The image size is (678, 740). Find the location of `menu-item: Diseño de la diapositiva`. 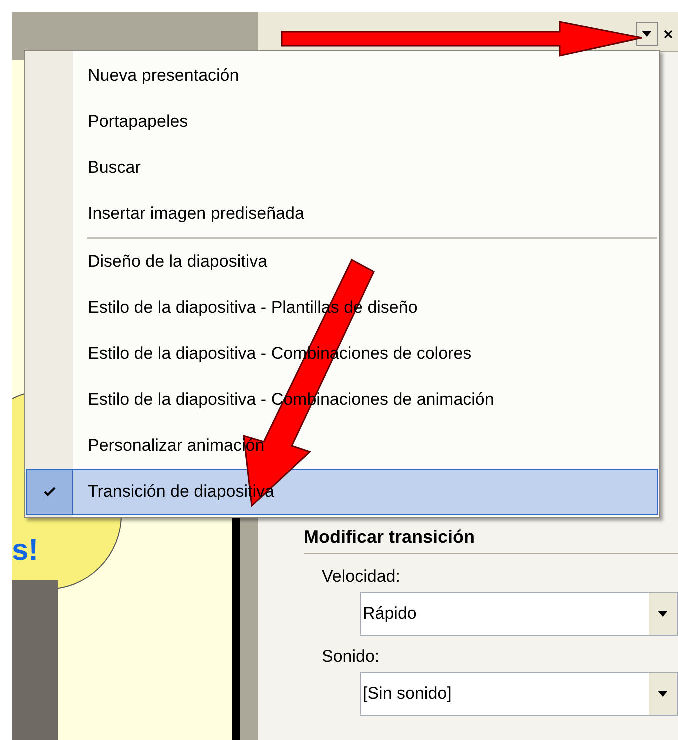

menu-item: Diseño de la diapositiva is located at coordinates (342, 262).